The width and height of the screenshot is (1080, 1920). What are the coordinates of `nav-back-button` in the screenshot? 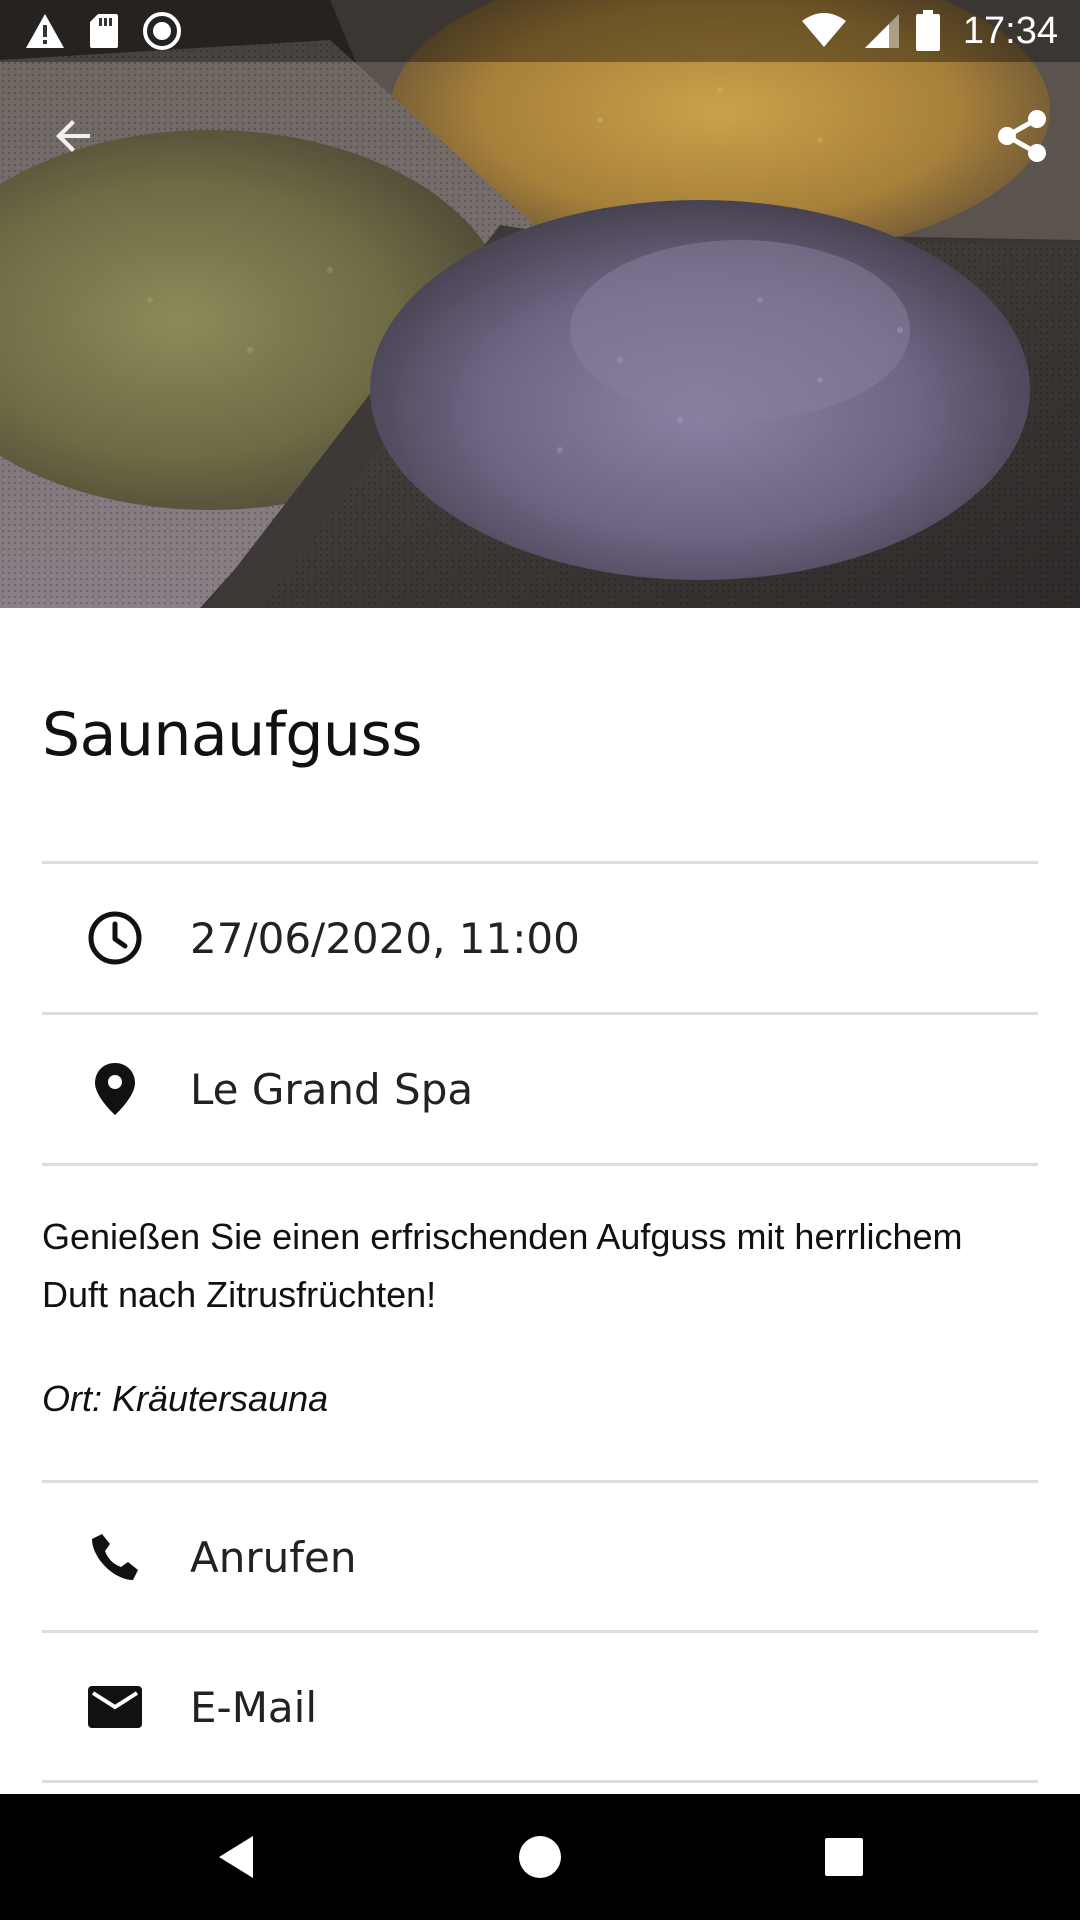 It's located at (236, 1857).